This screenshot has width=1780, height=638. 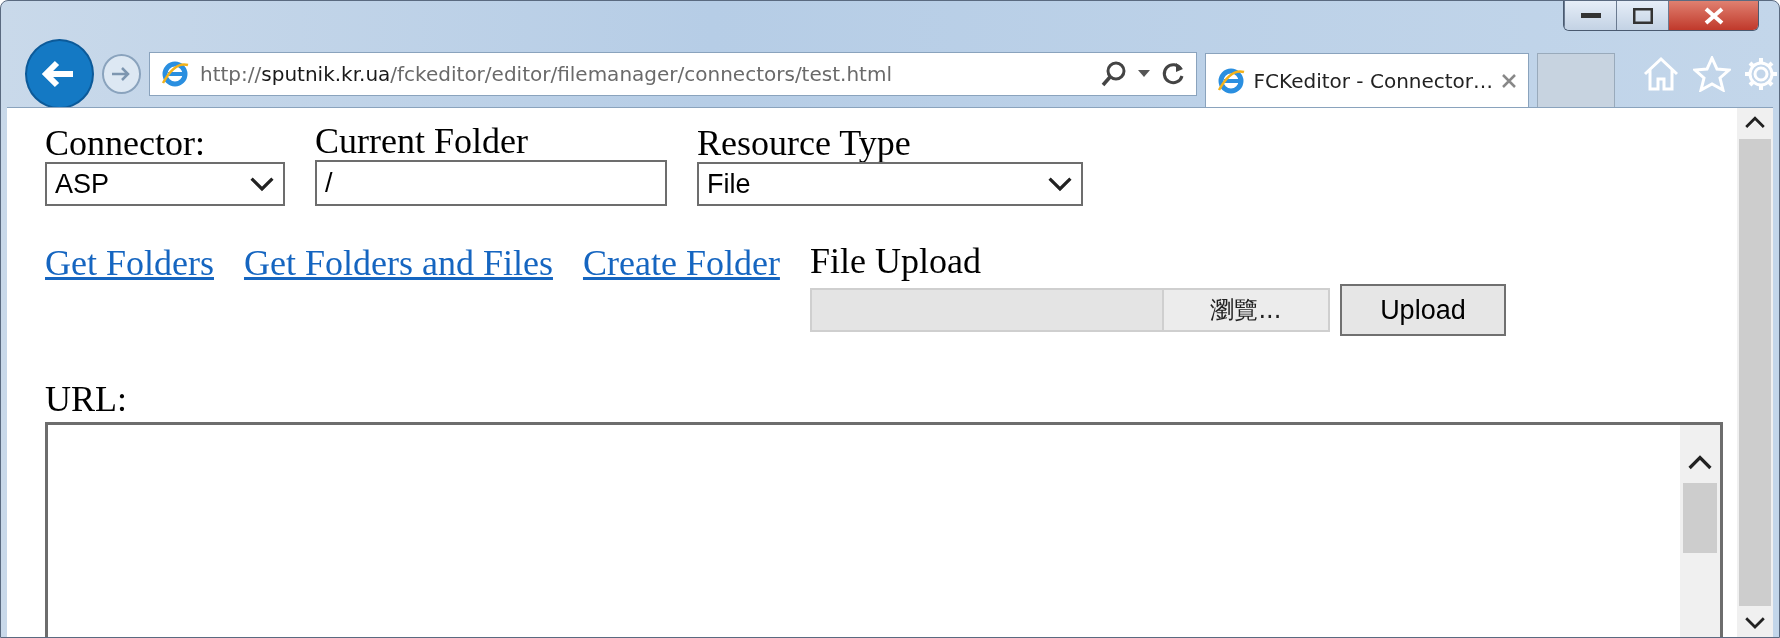 I want to click on minimize-button, so click(x=1590, y=15).